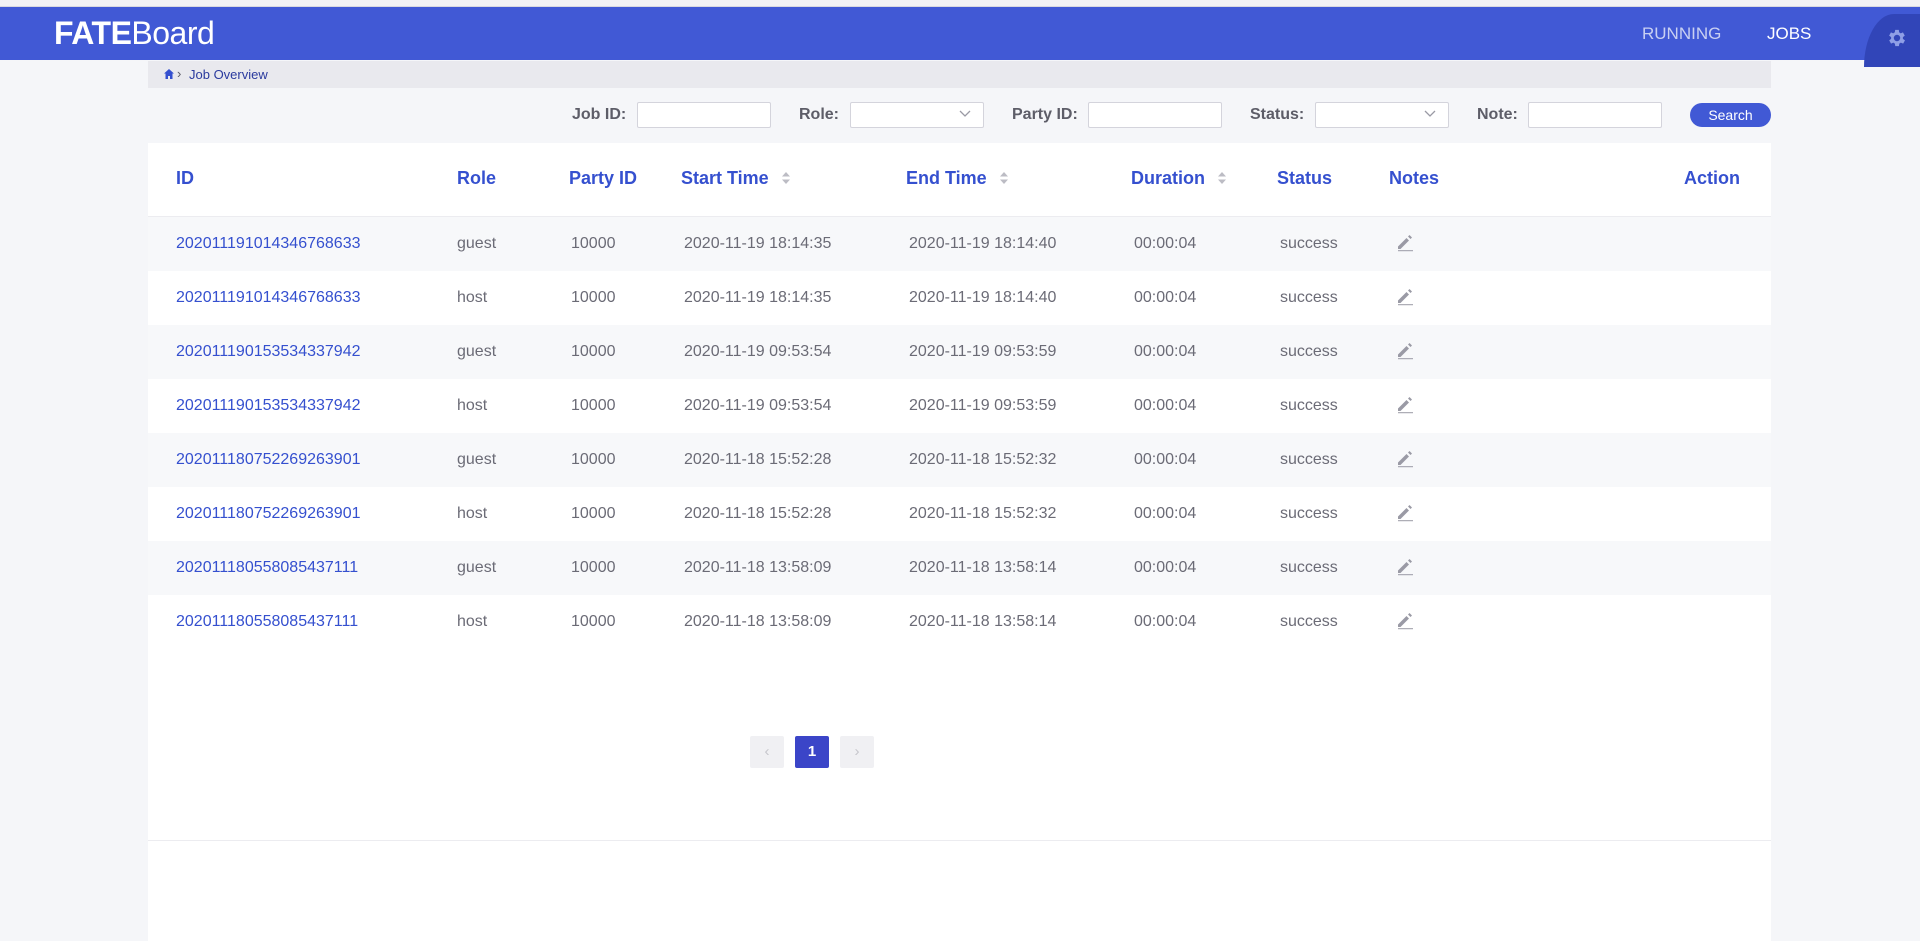  Describe the element at coordinates (960, 37) in the screenshot. I see `top-navbar: FATEBoard RUNNING JOBS` at that location.